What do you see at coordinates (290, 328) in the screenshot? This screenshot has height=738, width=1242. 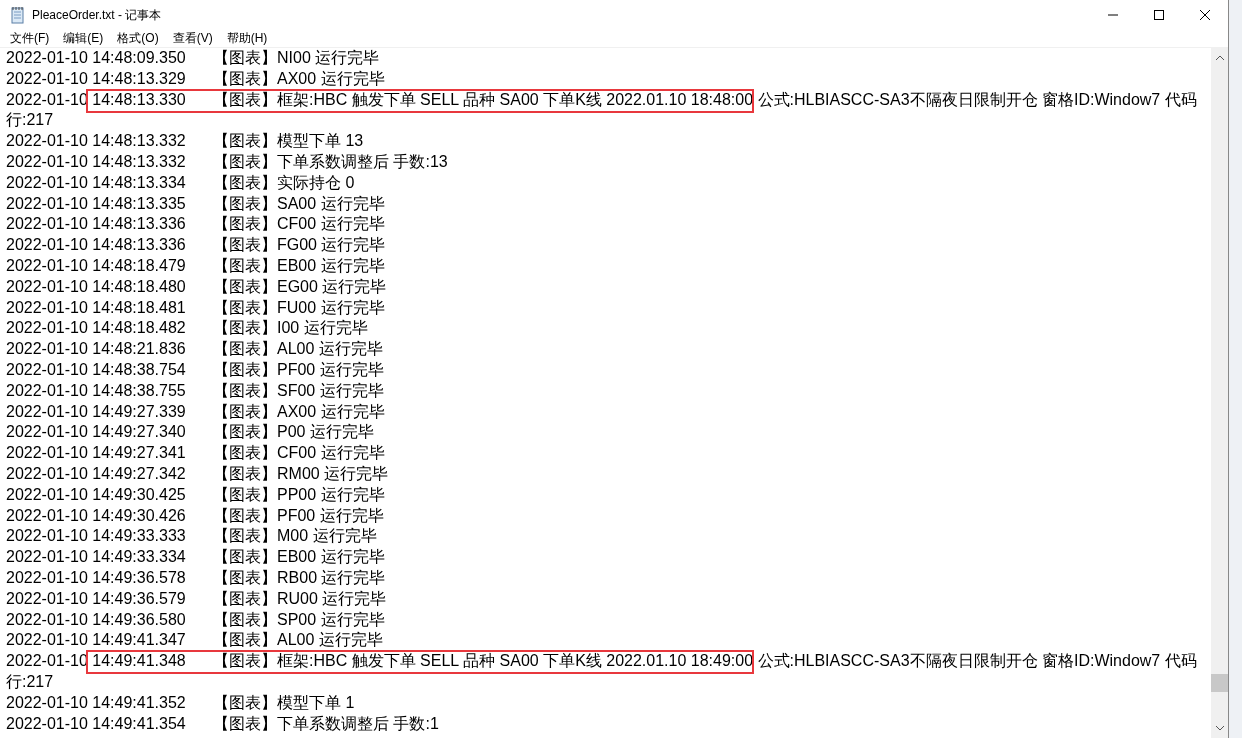 I see `log-message: 【图表】I00 运行完毕` at bounding box center [290, 328].